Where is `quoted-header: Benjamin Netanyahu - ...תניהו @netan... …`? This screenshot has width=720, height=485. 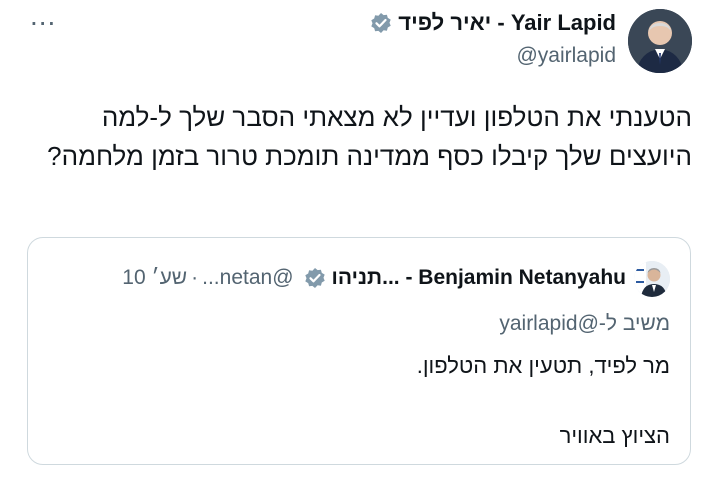
quoted-header: Benjamin Netanyahu - ...תניהו @netan... … is located at coordinates (374, 278).